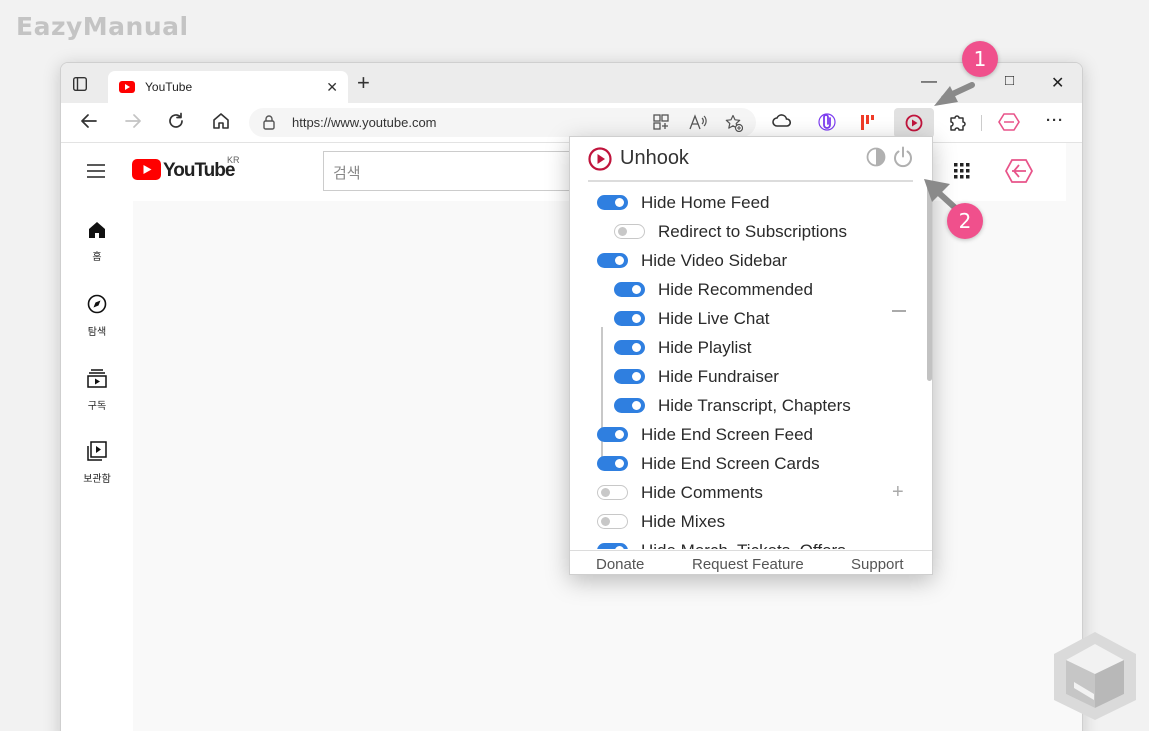  Describe the element at coordinates (868, 122) in the screenshot. I see `bar-extension-icon` at that location.